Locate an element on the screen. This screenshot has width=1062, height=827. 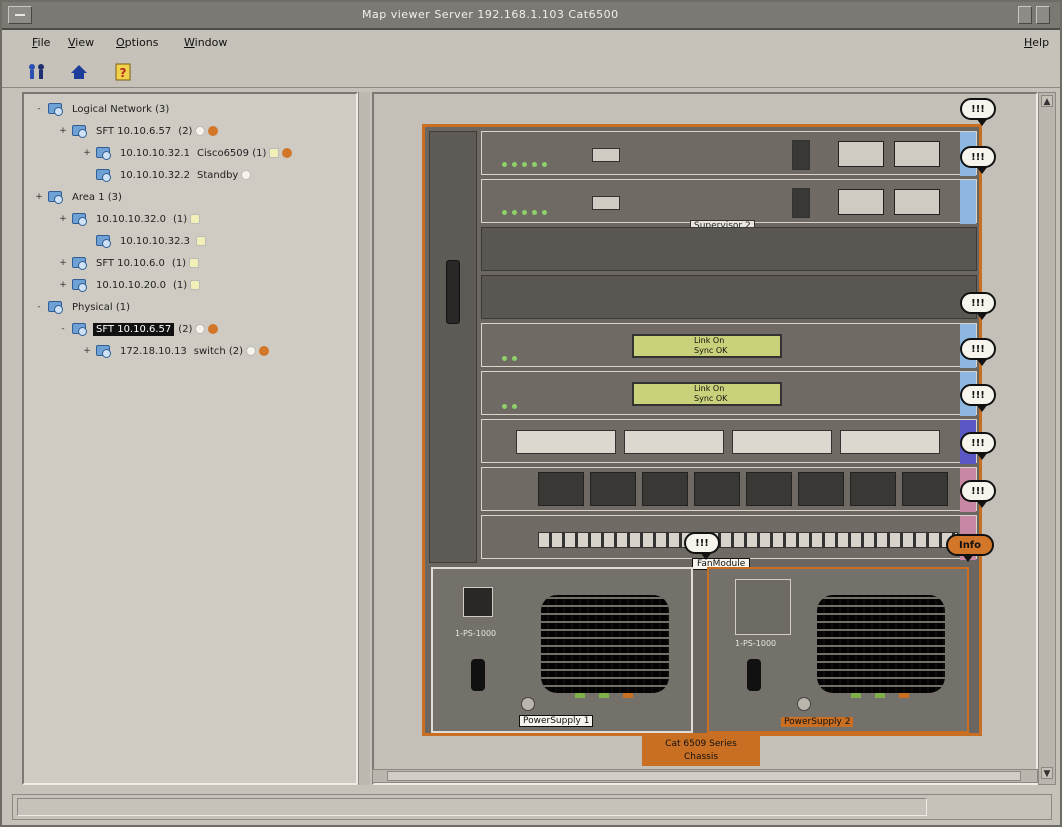
help-icon: ? is located at coordinates (123, 72).